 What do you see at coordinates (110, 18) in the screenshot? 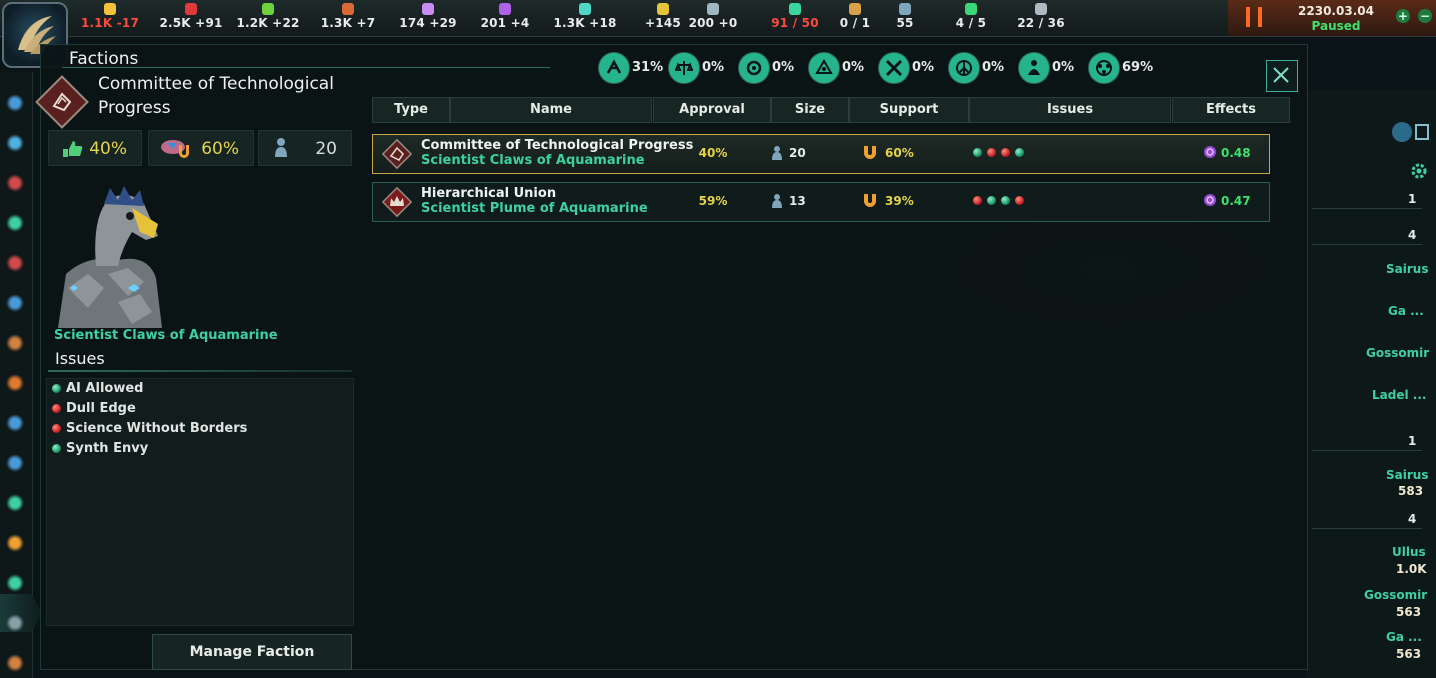
I see `resource-energy: 1.1K -17` at bounding box center [110, 18].